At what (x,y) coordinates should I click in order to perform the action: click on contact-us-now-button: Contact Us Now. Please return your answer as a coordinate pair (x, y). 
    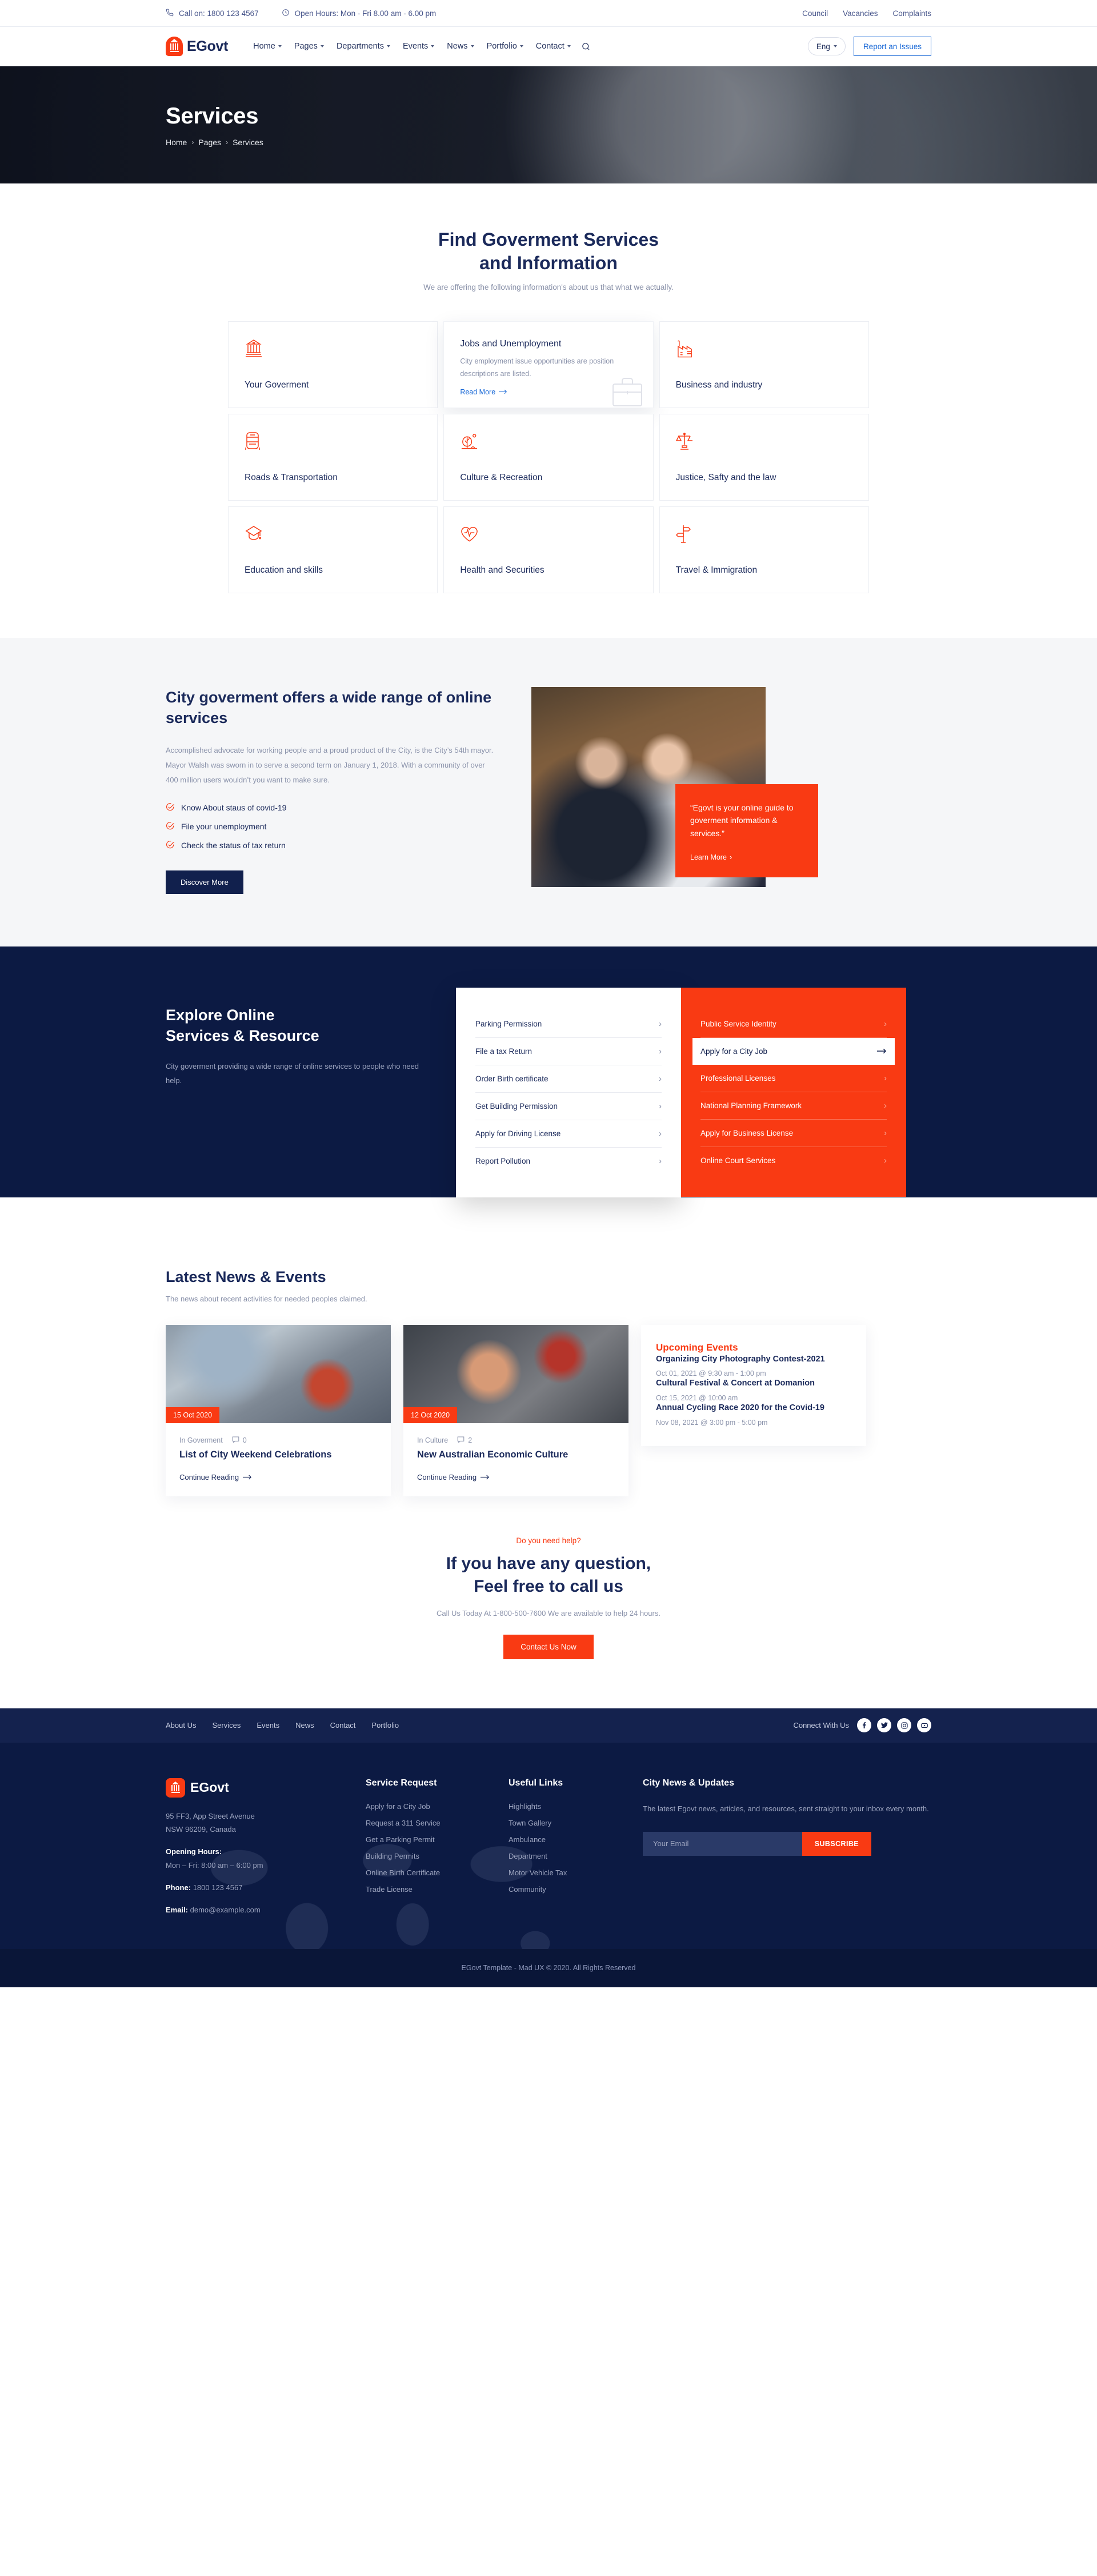
    Looking at the image, I should click on (548, 1646).